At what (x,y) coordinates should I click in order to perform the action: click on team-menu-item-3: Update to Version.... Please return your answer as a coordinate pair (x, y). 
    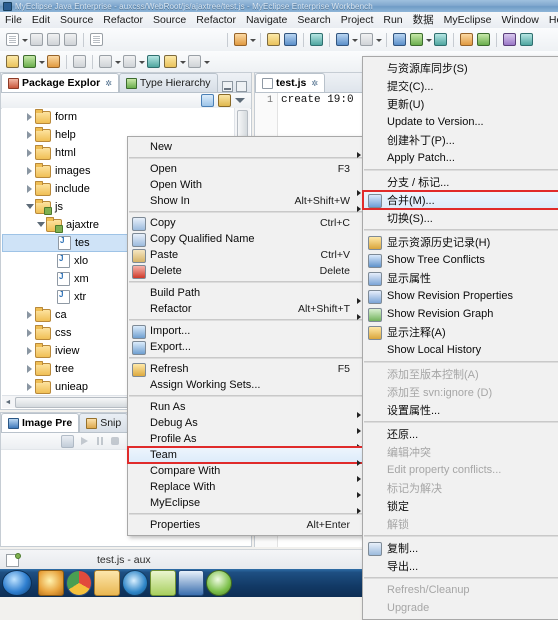
    Looking at the image, I should click on (460, 122).